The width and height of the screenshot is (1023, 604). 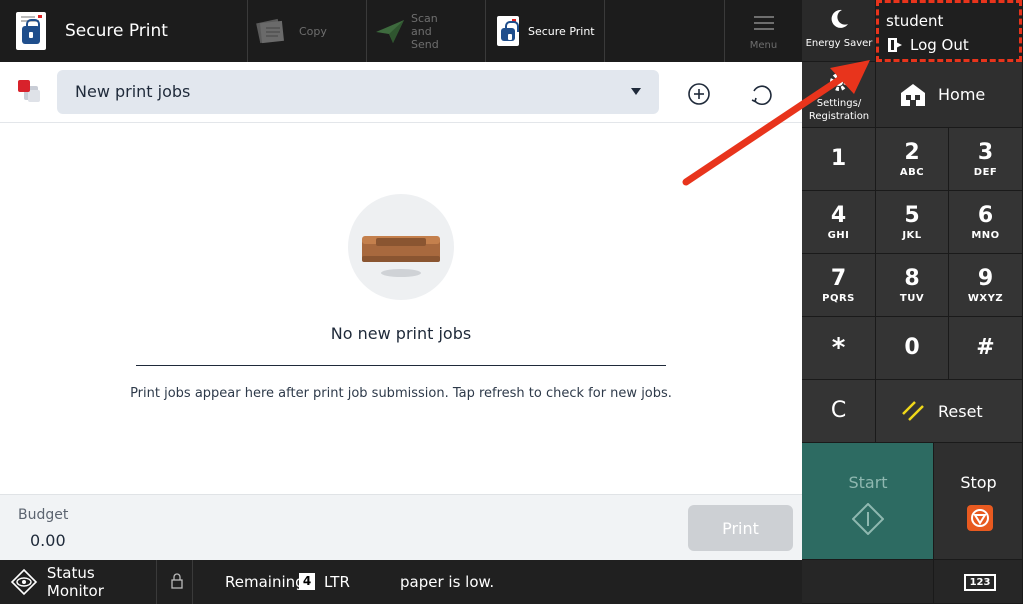 What do you see at coordinates (75, 582) in the screenshot?
I see `status-monitor-label: Status Monitor` at bounding box center [75, 582].